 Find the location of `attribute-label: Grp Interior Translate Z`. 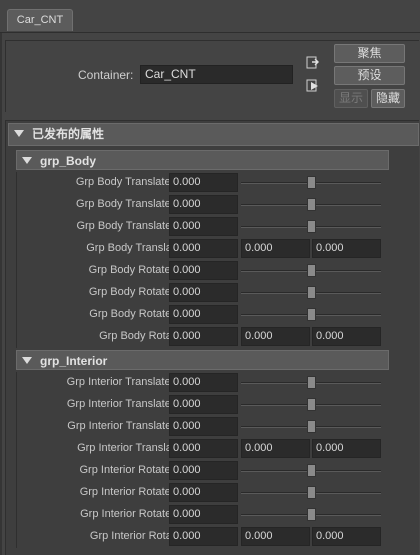

attribute-label: Grp Interior Translate Z is located at coordinates (124, 426).